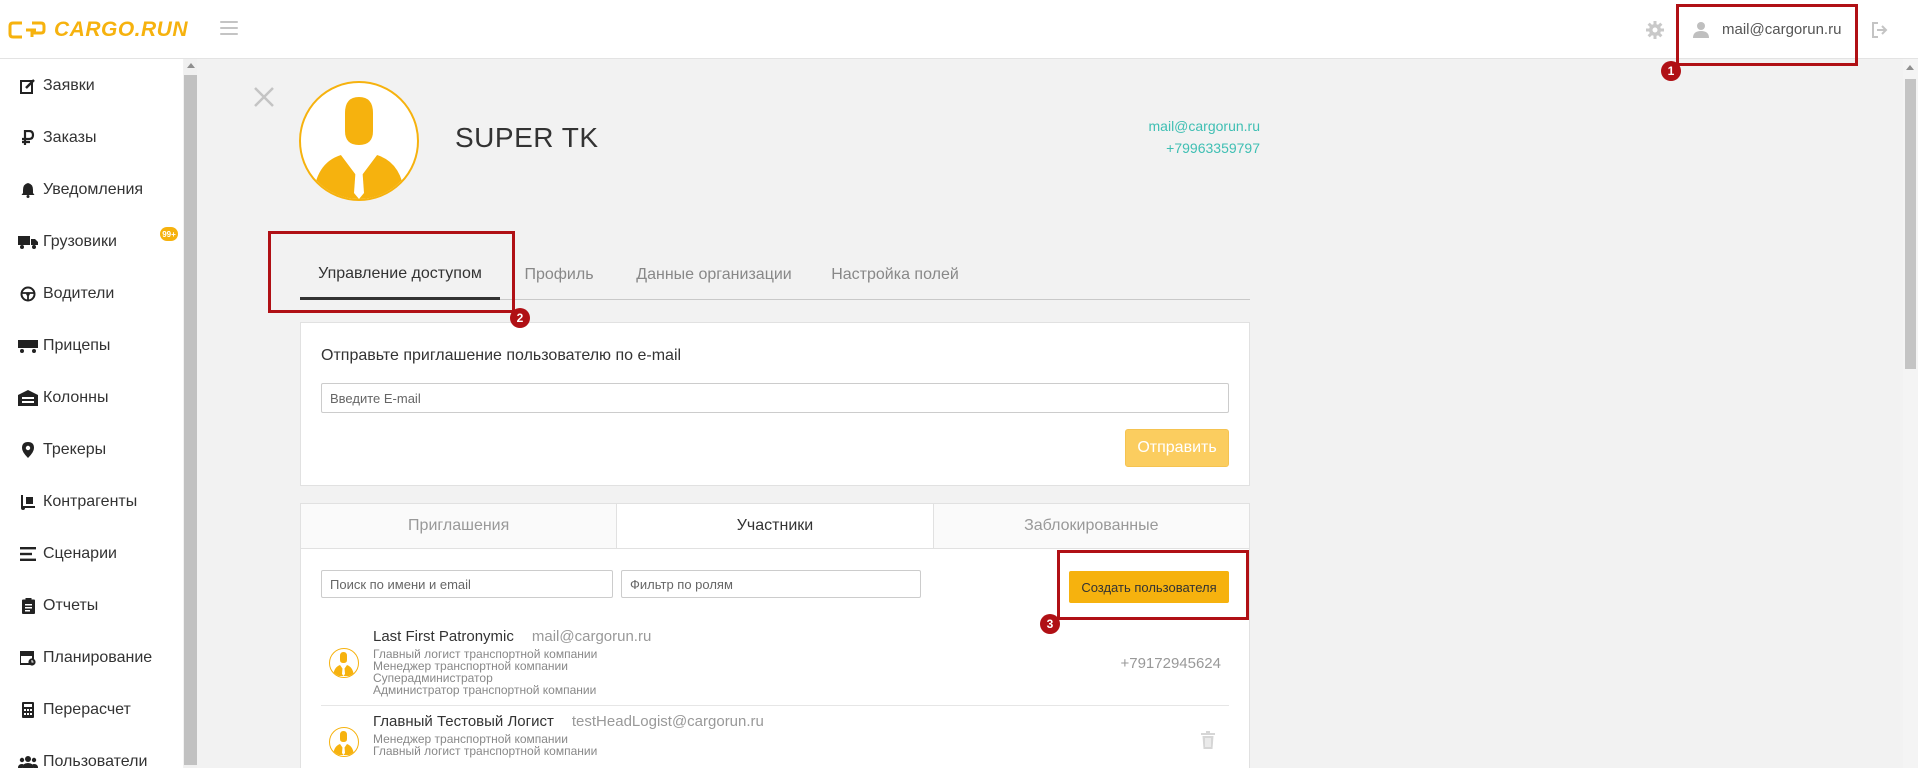  Describe the element at coordinates (463, 721) in the screenshot. I see `member-name-text: Главный Тестовый Логист` at that location.